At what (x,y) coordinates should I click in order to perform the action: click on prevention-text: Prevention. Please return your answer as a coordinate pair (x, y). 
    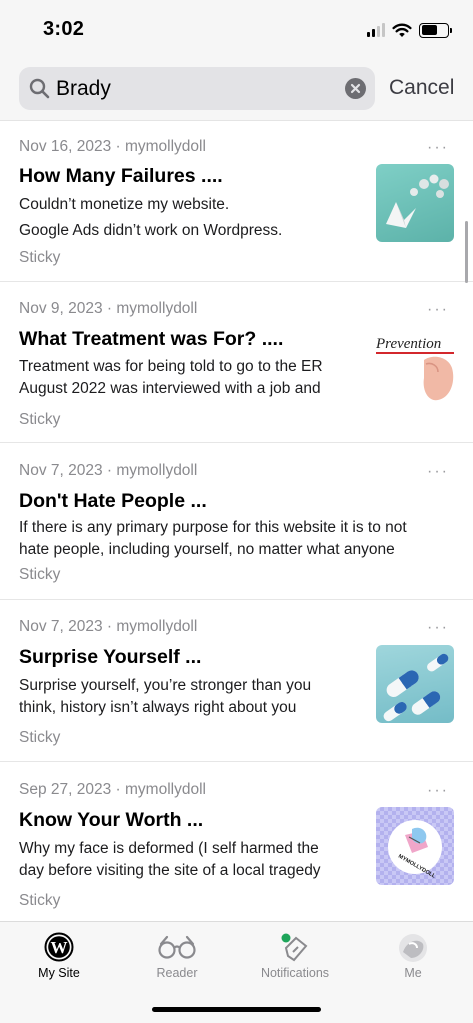
    Looking at the image, I should click on (408, 344).